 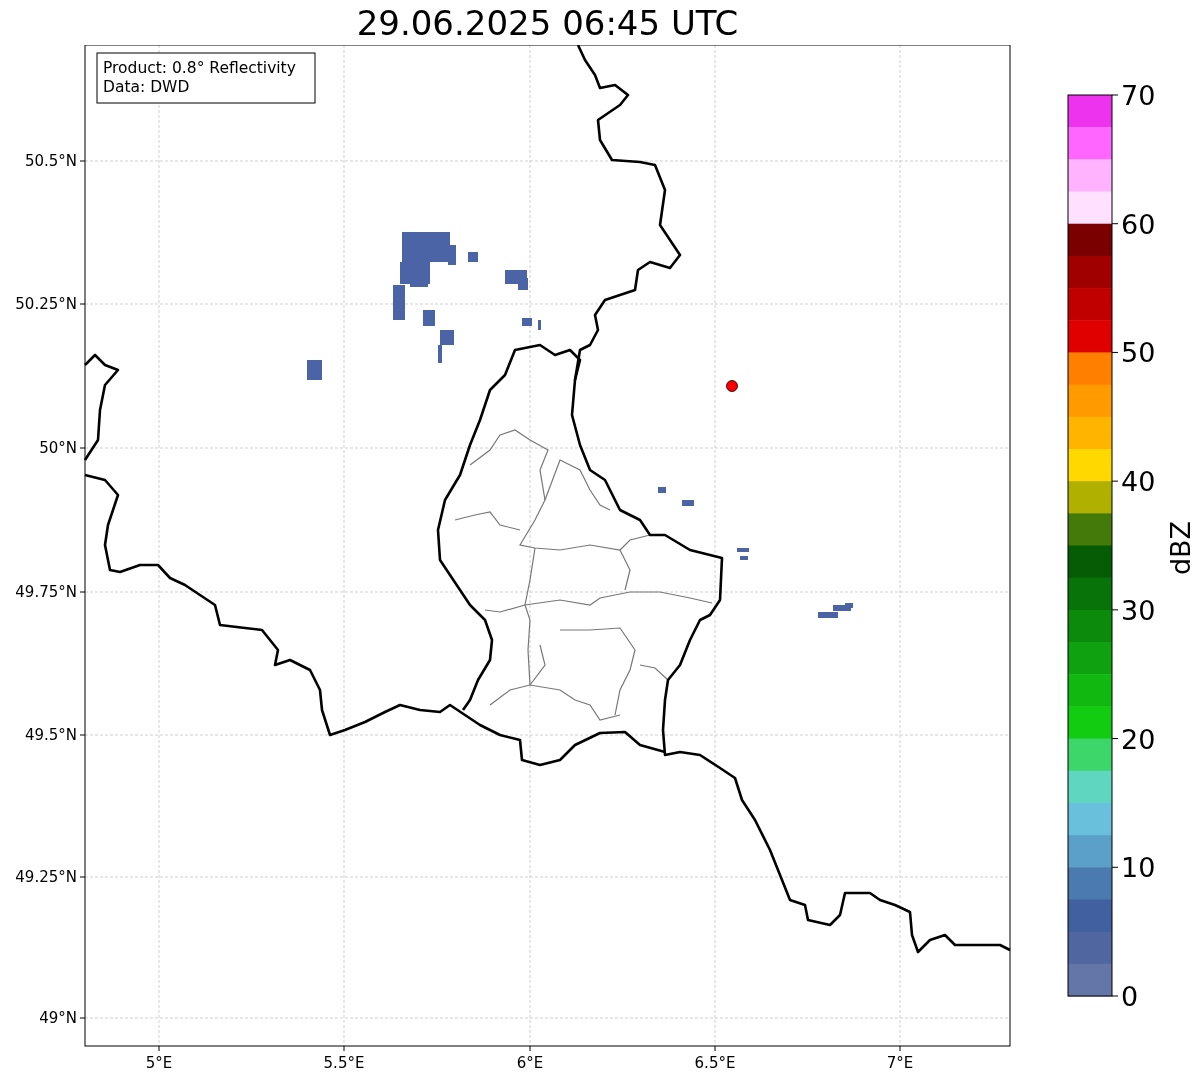 What do you see at coordinates (732, 386) in the screenshot?
I see `location-marker` at bounding box center [732, 386].